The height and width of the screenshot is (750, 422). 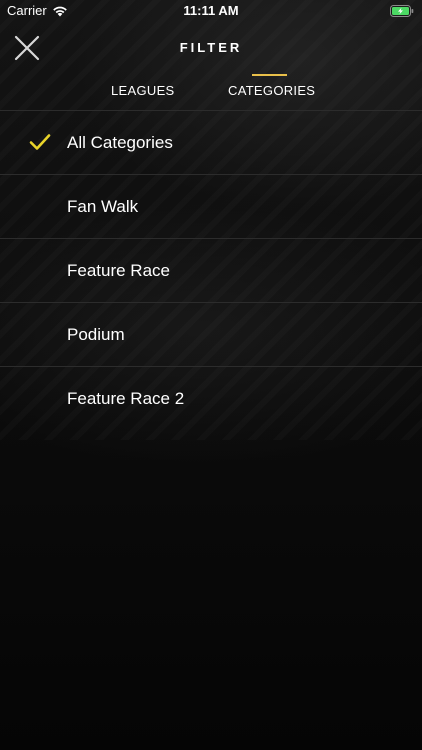 I want to click on list-item-label: Podium, so click(x=96, y=334).